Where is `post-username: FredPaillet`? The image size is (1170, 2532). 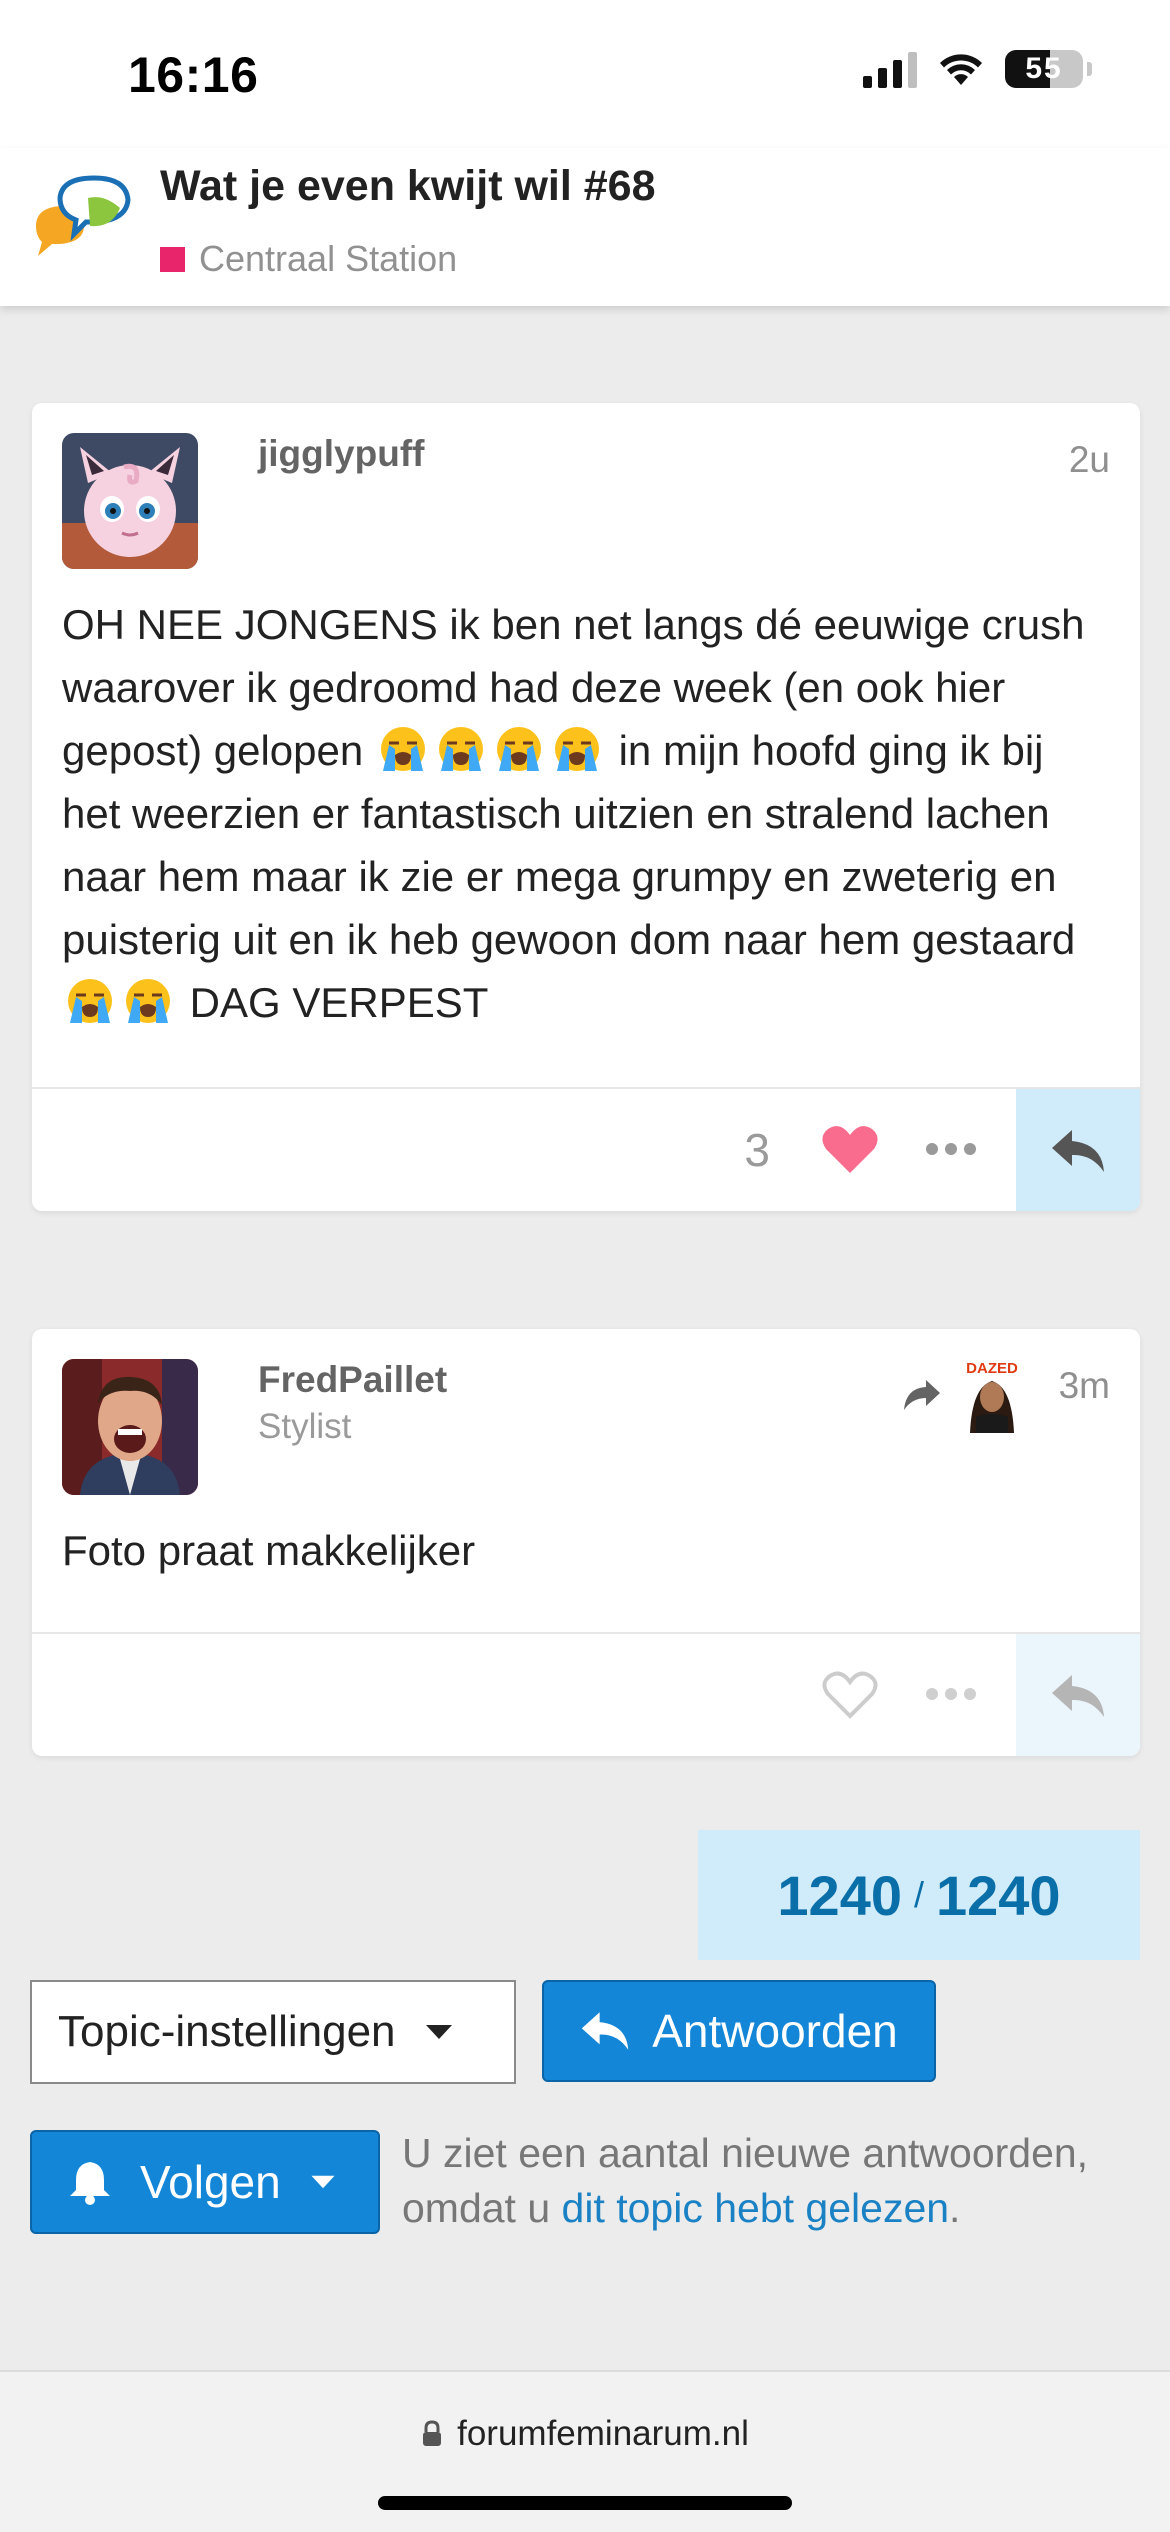
post-username: FredPaillet is located at coordinates (352, 1380).